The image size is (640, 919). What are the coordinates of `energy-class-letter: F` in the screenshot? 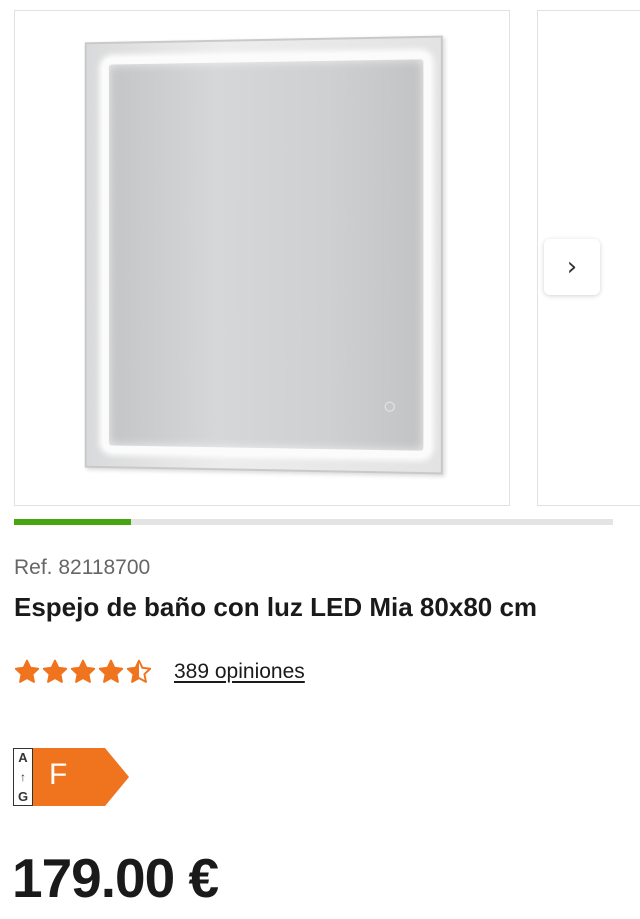 It's located at (58, 774).